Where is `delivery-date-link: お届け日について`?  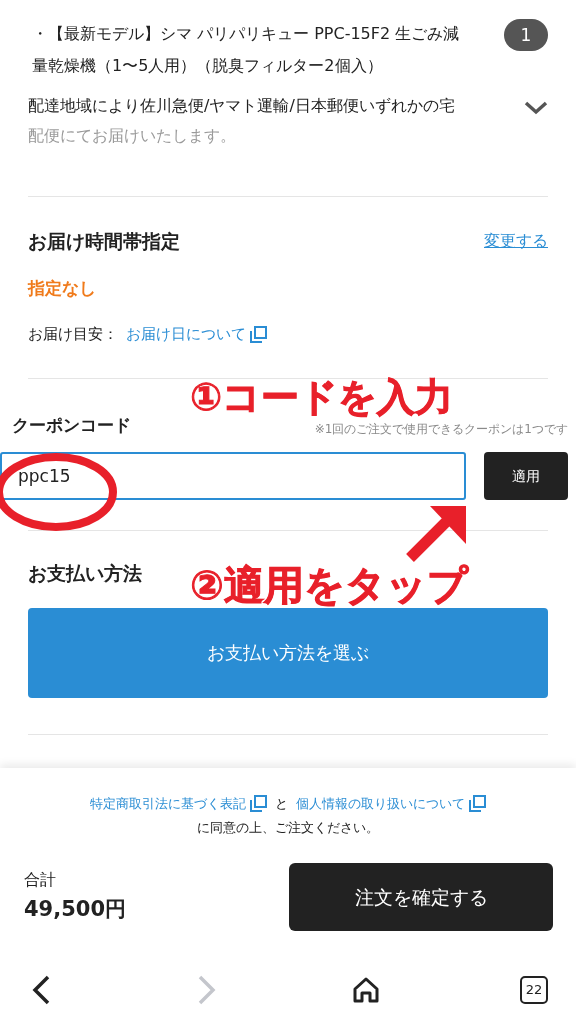
delivery-date-link: お届け日について is located at coordinates (186, 334).